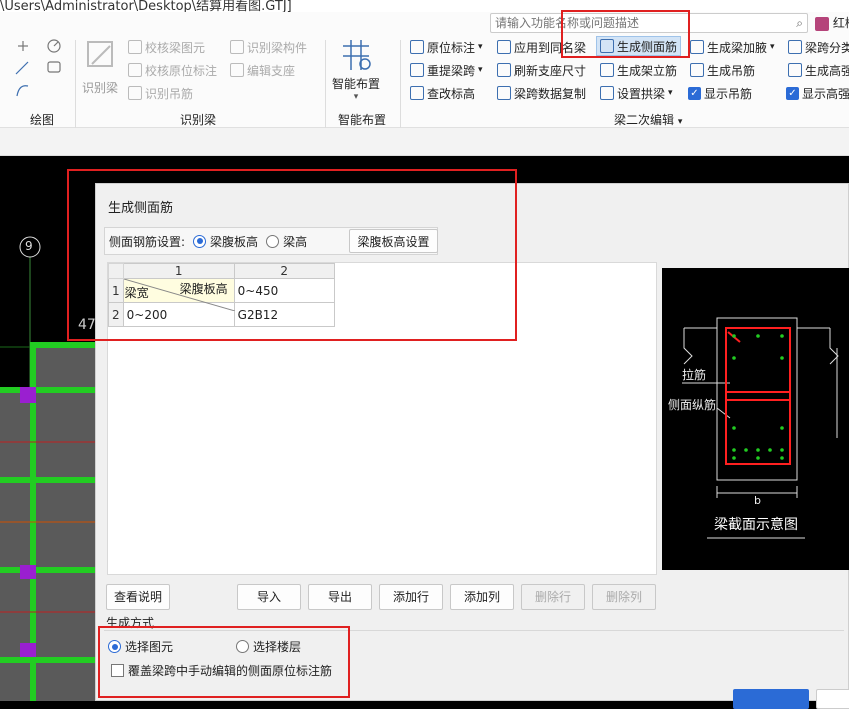 The image size is (849, 709). Describe the element at coordinates (697, 70) in the screenshot. I see `hanger-bar-icon` at that location.